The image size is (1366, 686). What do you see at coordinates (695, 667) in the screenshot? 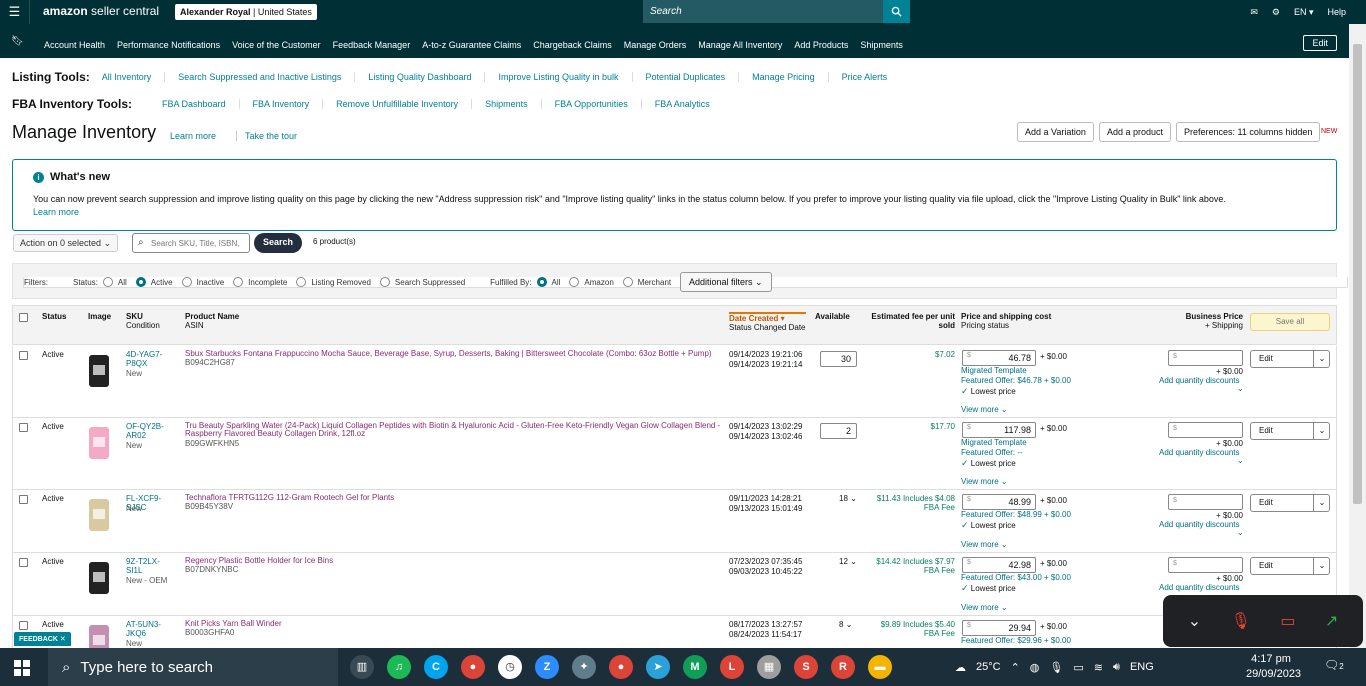
I see `chrome-icon: M` at bounding box center [695, 667].